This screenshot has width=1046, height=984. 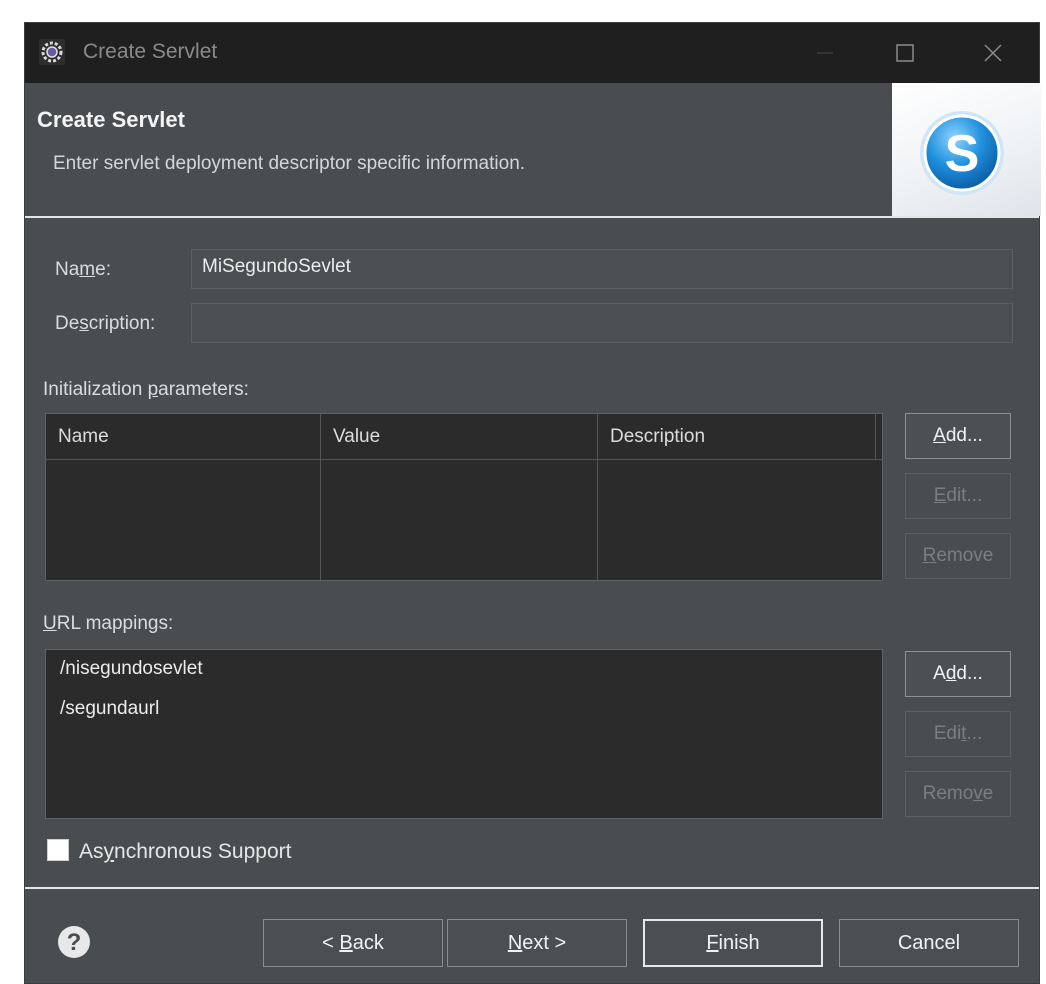 What do you see at coordinates (737, 437) in the screenshot?
I see `column-header-description: Description` at bounding box center [737, 437].